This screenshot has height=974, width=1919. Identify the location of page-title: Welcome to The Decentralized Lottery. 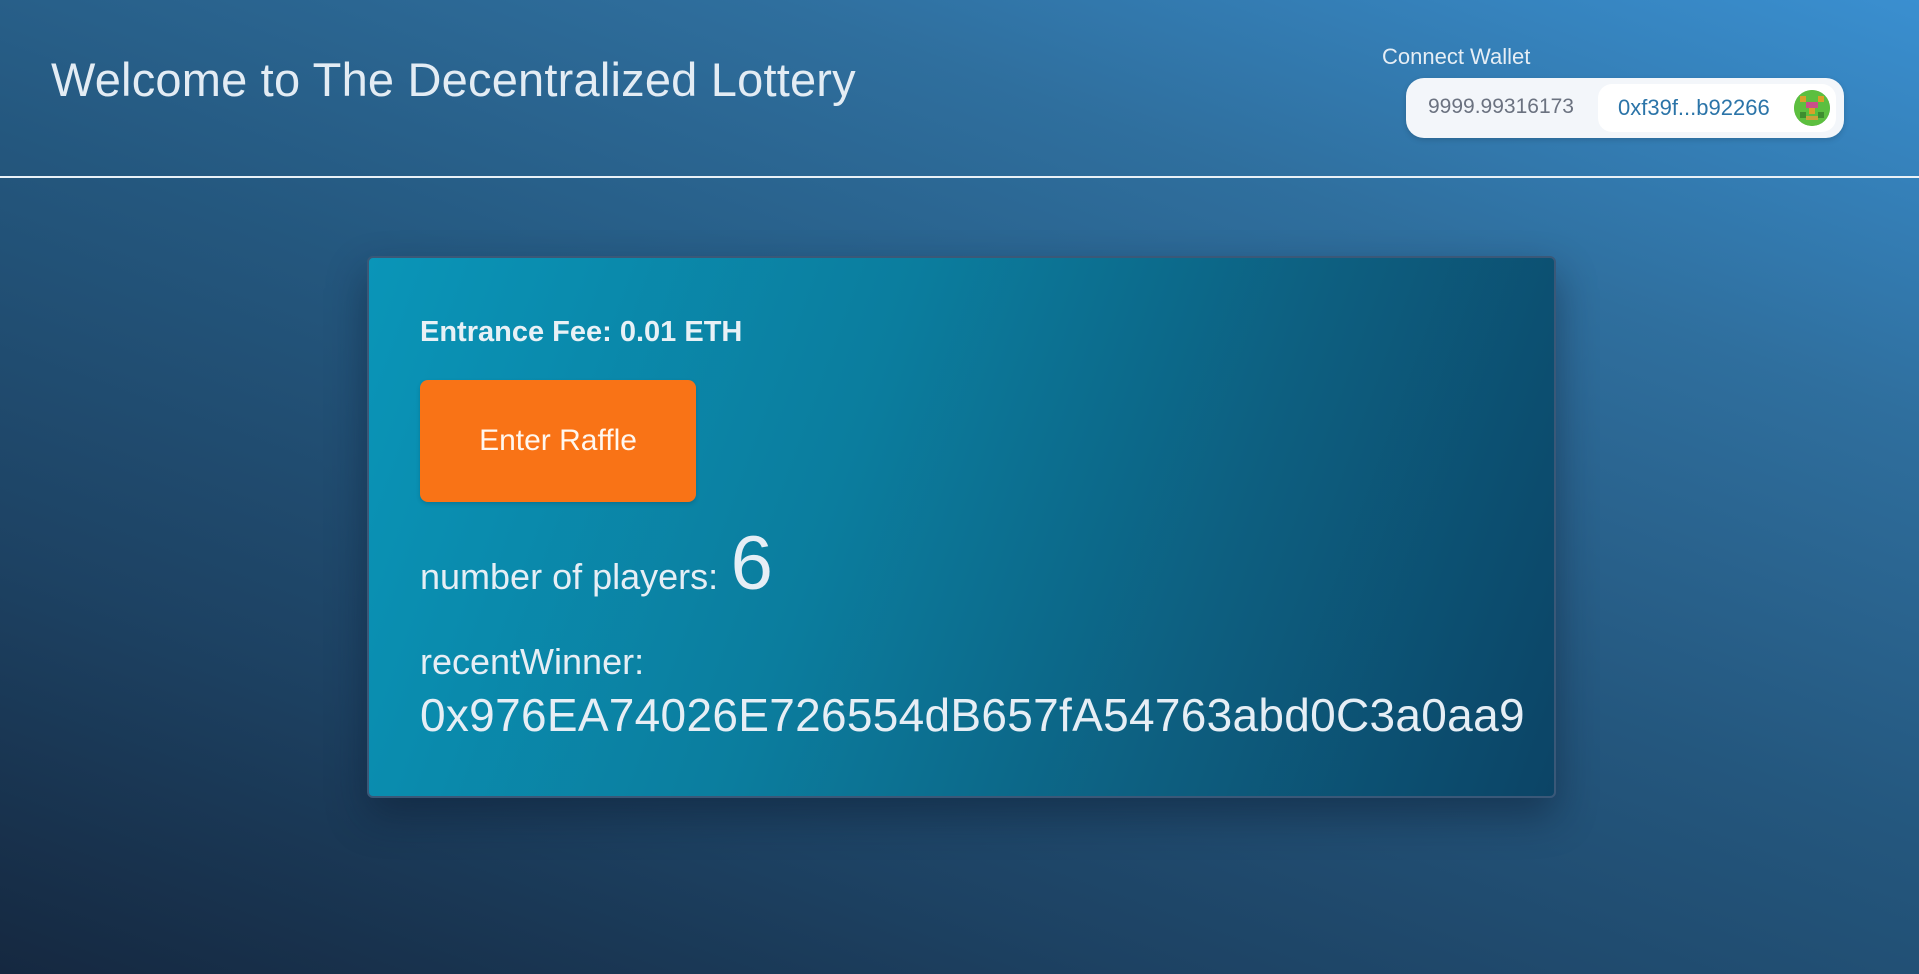
(453, 79).